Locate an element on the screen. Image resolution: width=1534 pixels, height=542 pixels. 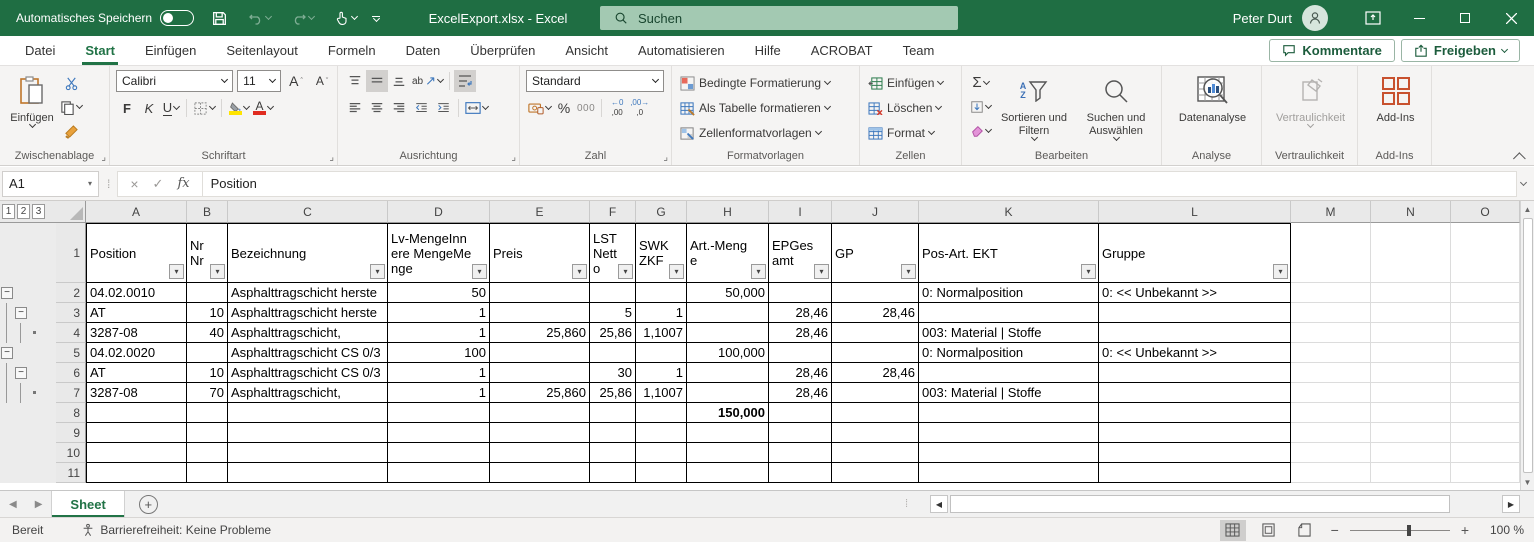
cell-G11 is located at coordinates (661, 473).